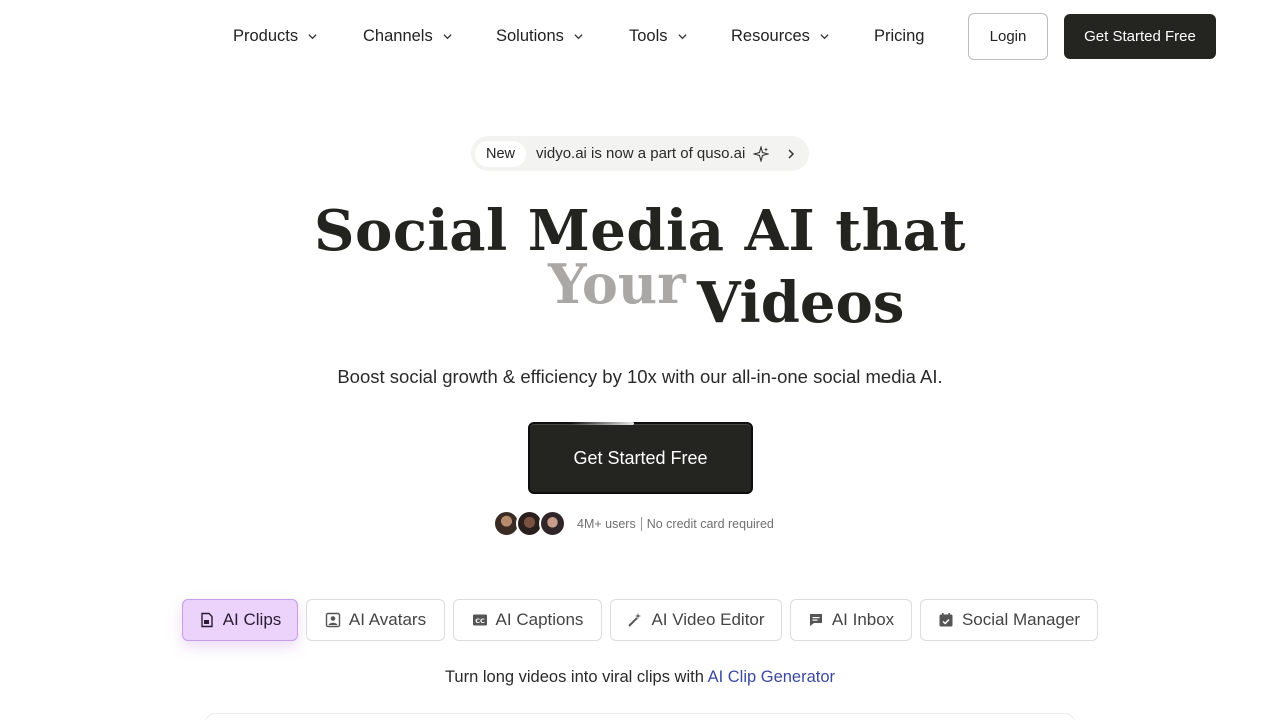 Image resolution: width=1280 pixels, height=720 pixels. Describe the element at coordinates (530, 524) in the screenshot. I see `user-avatars` at that location.